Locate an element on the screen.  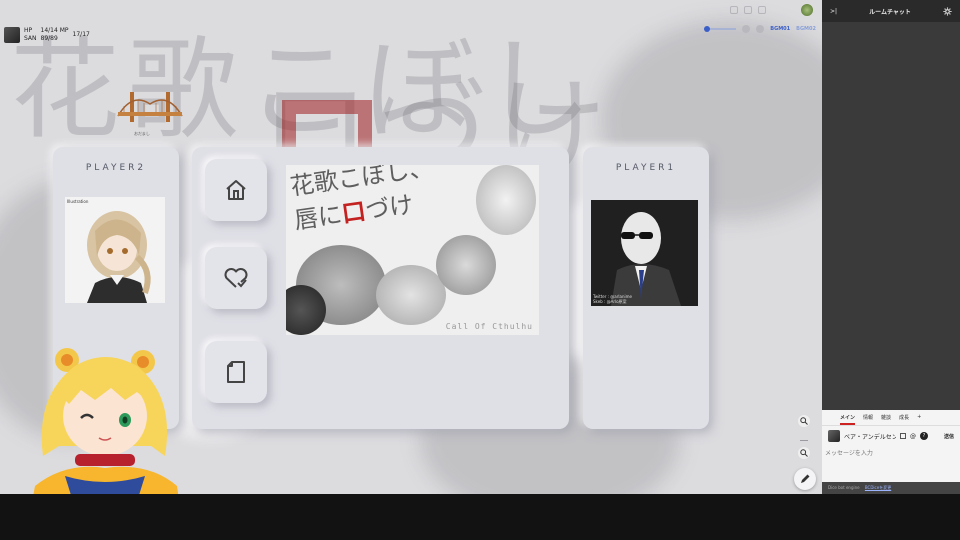
zoom-out-icon is located at coordinates (804, 453).